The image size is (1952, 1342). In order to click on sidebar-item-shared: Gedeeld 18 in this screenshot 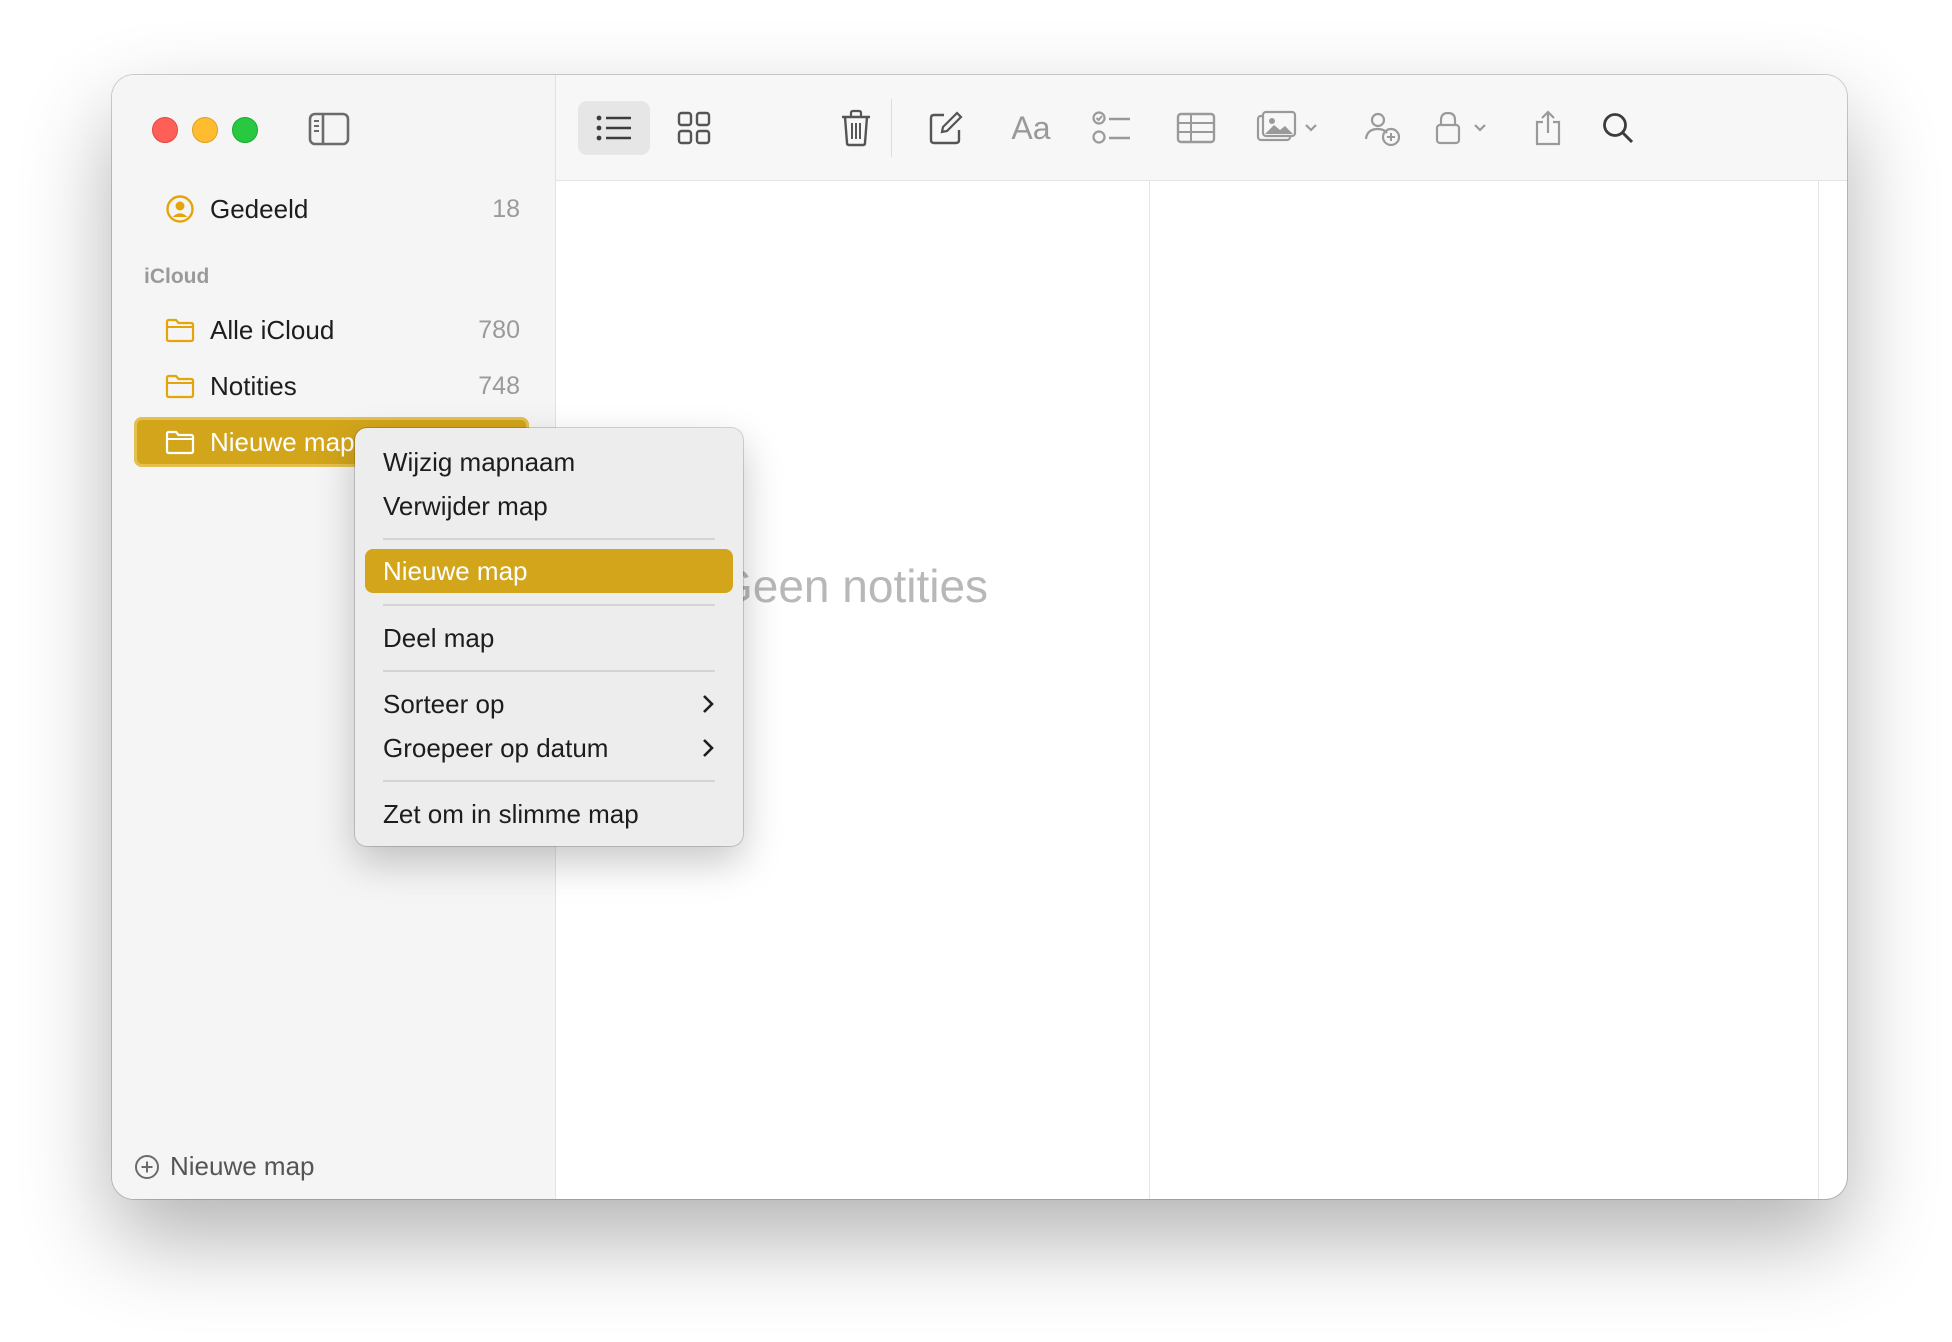, I will do `click(331, 209)`.